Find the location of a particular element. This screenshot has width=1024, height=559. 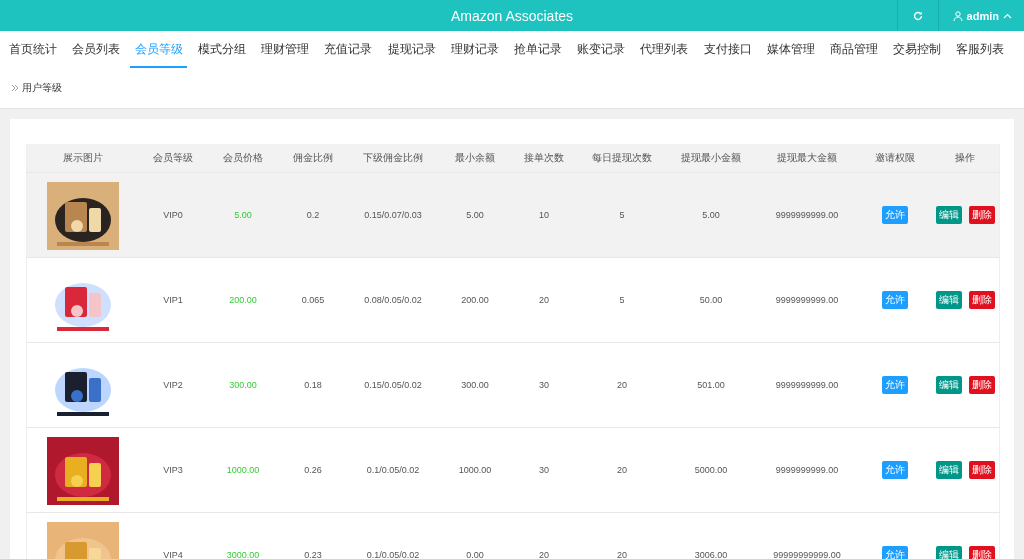

table-cell: 50.00 is located at coordinates (711, 299).